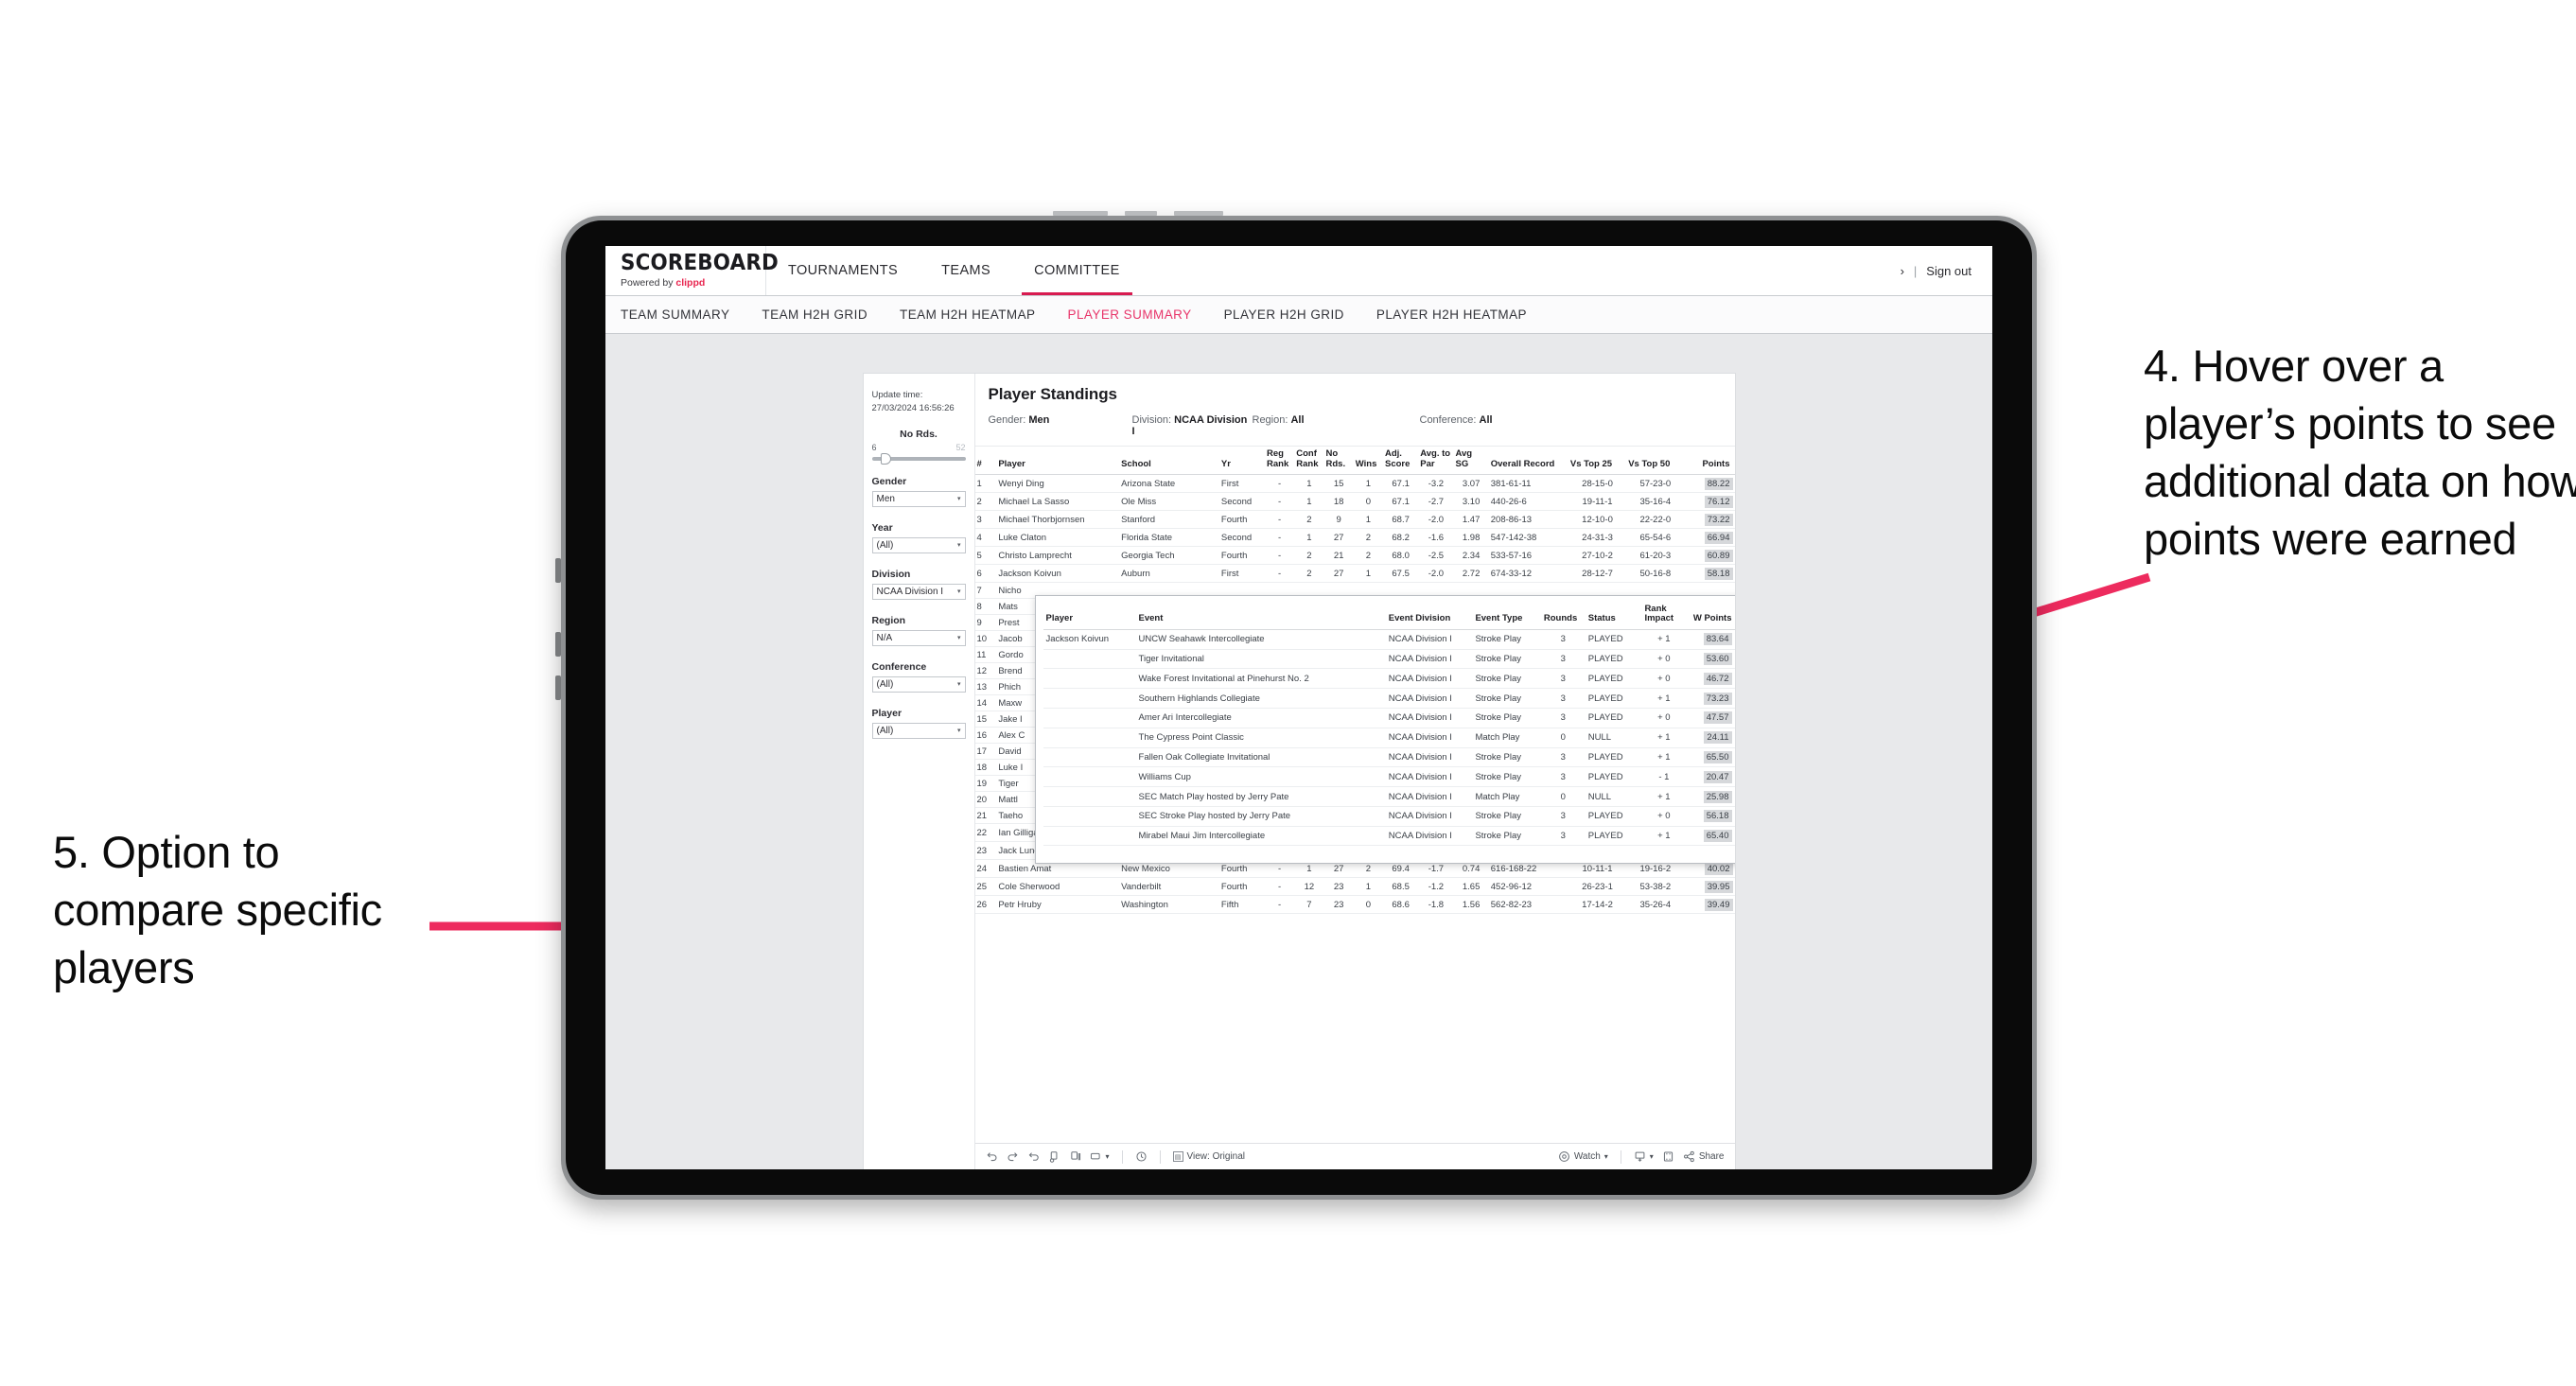 The width and height of the screenshot is (2576, 1386). I want to click on cell-player: Christo Lamprecht, so click(1058, 556).